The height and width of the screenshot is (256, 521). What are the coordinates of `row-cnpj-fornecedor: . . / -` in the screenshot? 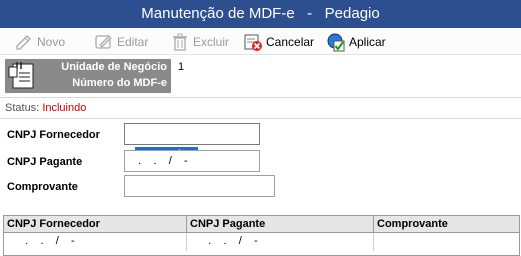 It's located at (95, 242).